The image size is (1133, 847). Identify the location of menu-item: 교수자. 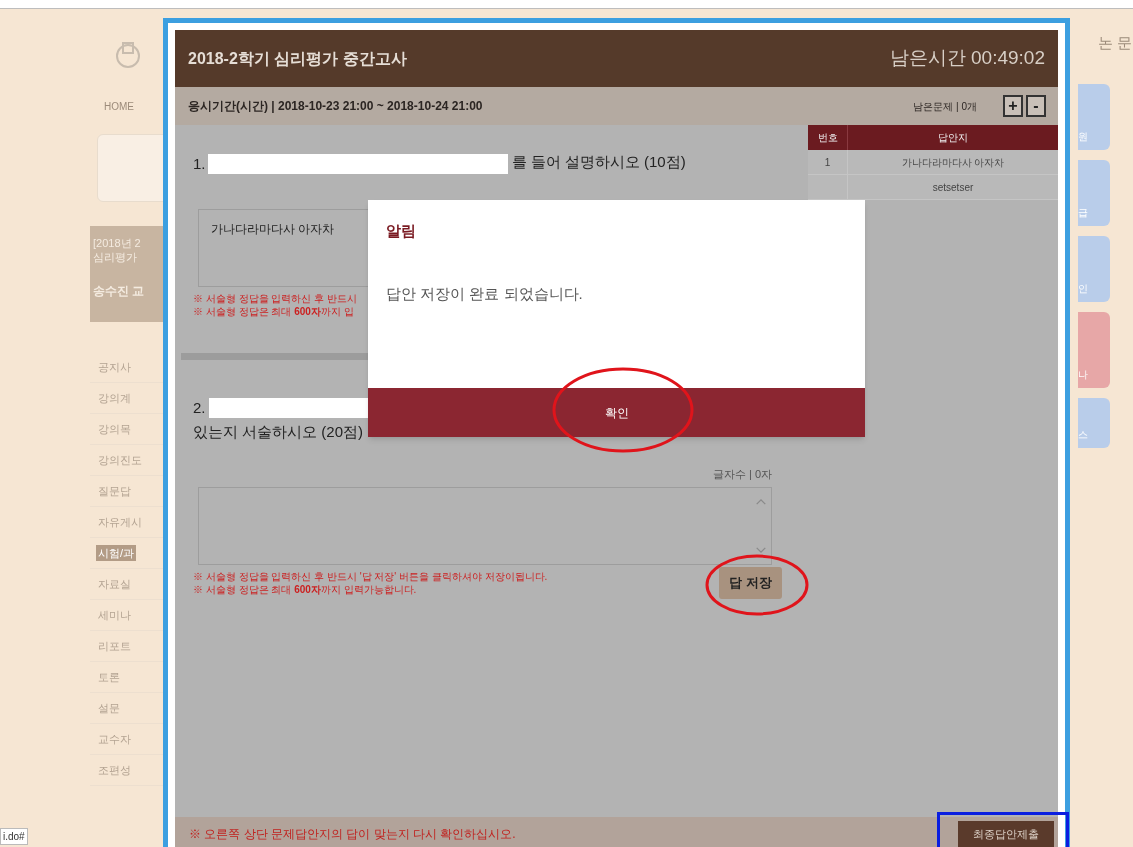
(114, 739).